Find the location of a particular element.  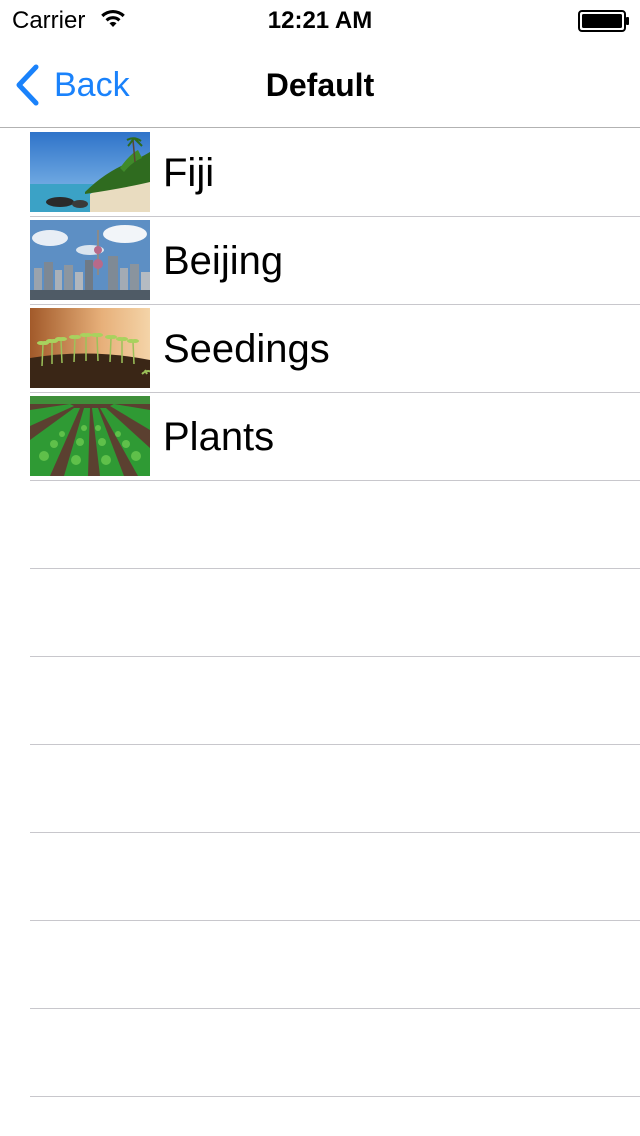

page-title: Default is located at coordinates (320, 85).